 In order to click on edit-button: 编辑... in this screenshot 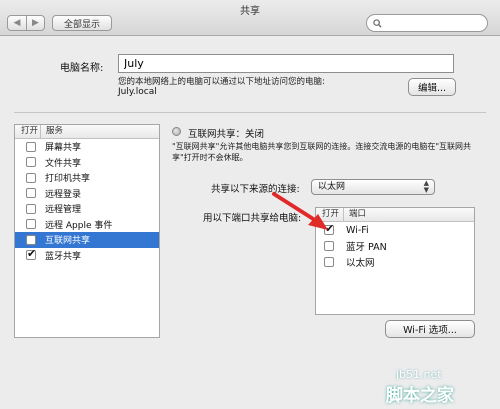, I will do `click(432, 87)`.